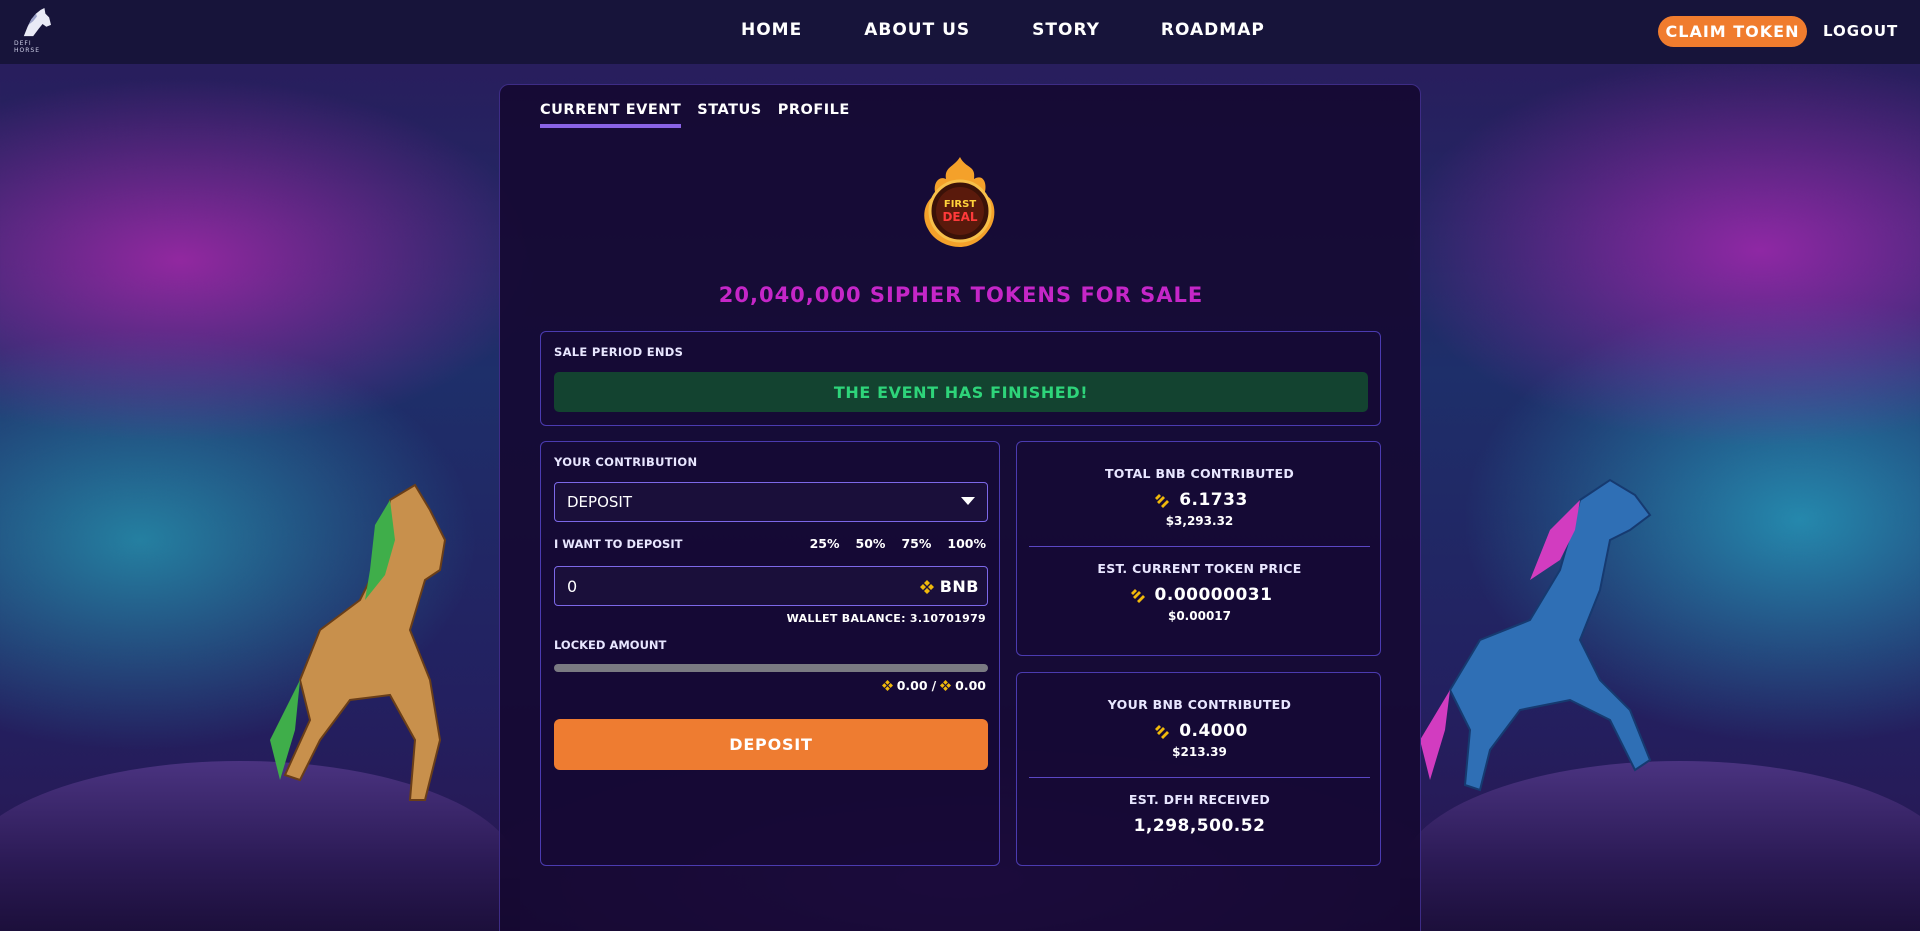 The height and width of the screenshot is (931, 1920). I want to click on total-bnb-stat: TOTAL BNB CONTRIBUTED 6.1733 $3,293.32, so click(1199, 497).